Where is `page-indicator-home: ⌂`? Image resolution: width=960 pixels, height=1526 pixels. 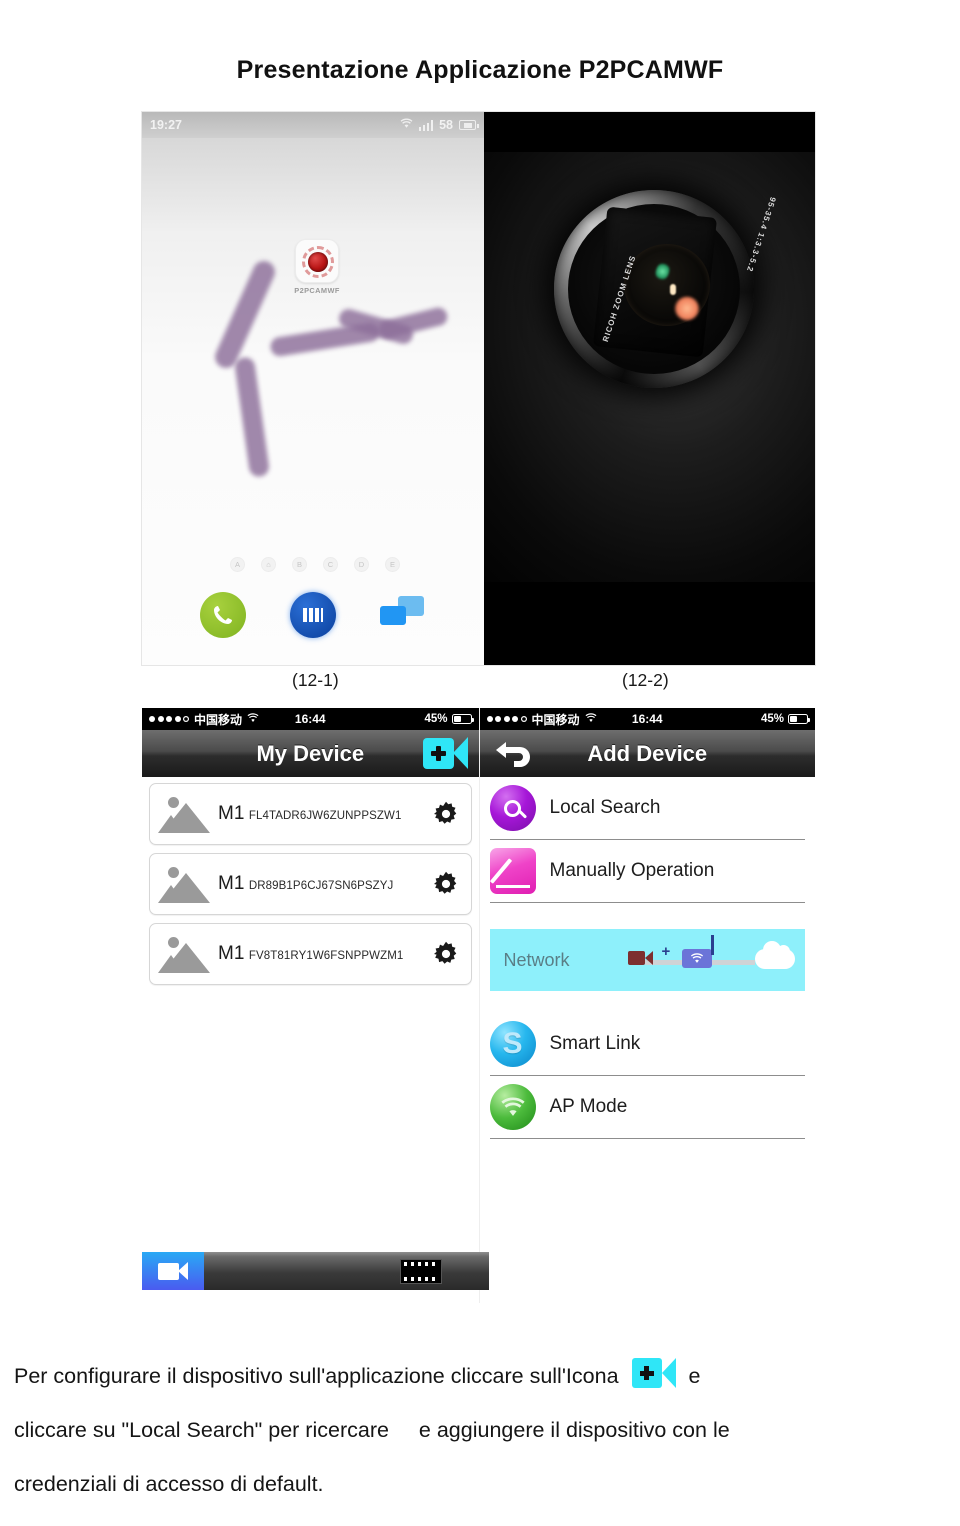 page-indicator-home: ⌂ is located at coordinates (268, 564).